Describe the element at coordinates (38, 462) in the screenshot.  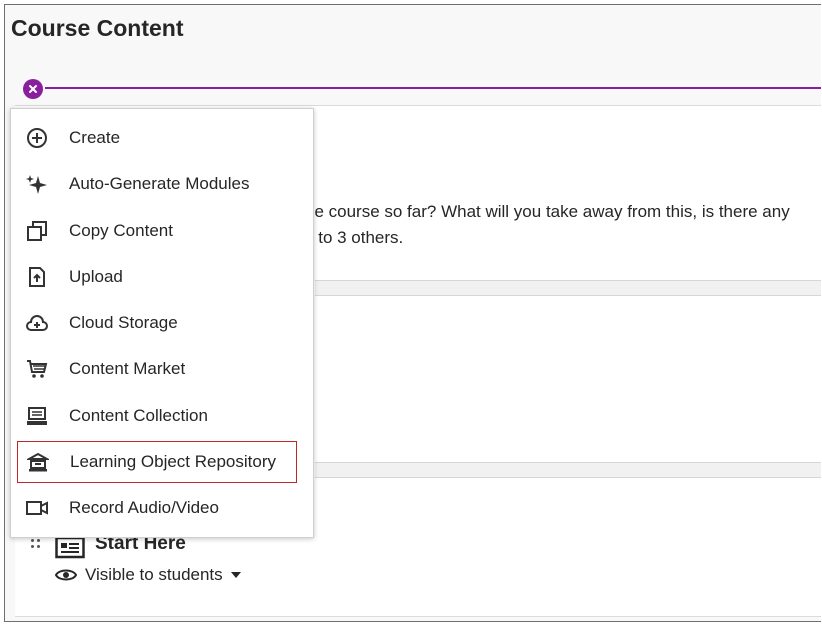
I see `repository-icon` at that location.